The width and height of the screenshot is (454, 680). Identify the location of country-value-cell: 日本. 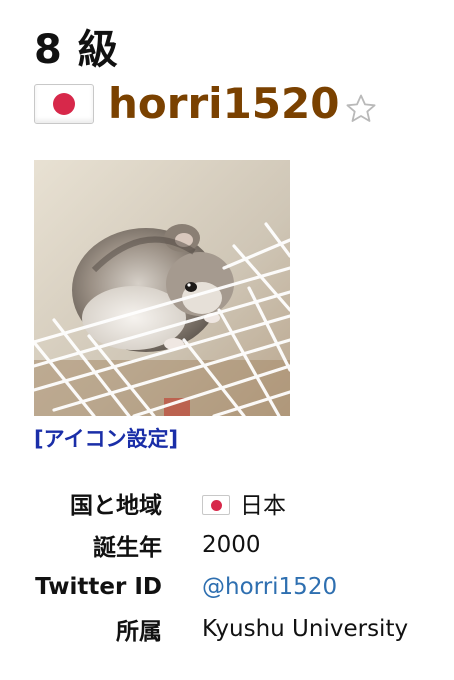
(305, 503).